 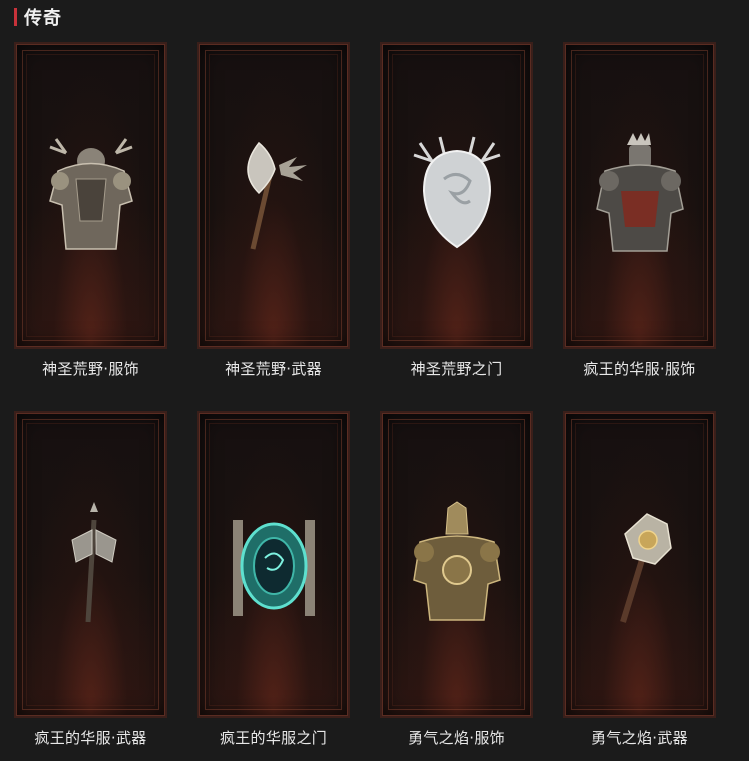 I want to click on item-card: 勇气之焰·服饰, so click(x=456, y=579).